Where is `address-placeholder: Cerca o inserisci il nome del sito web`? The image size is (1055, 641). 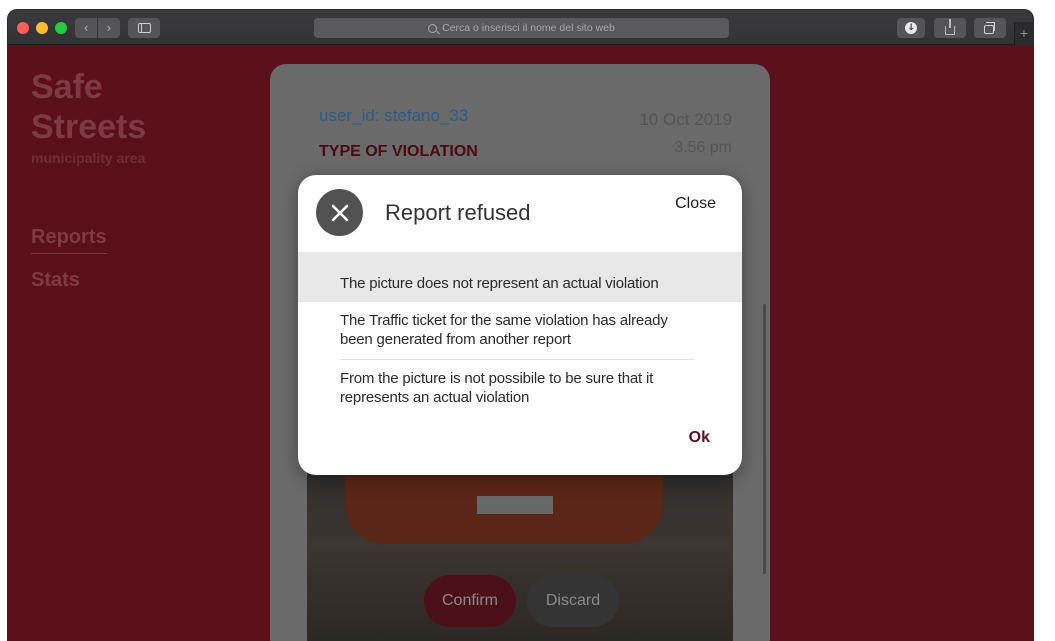
address-placeholder: Cerca o inserisci il nome del sito web is located at coordinates (528, 28).